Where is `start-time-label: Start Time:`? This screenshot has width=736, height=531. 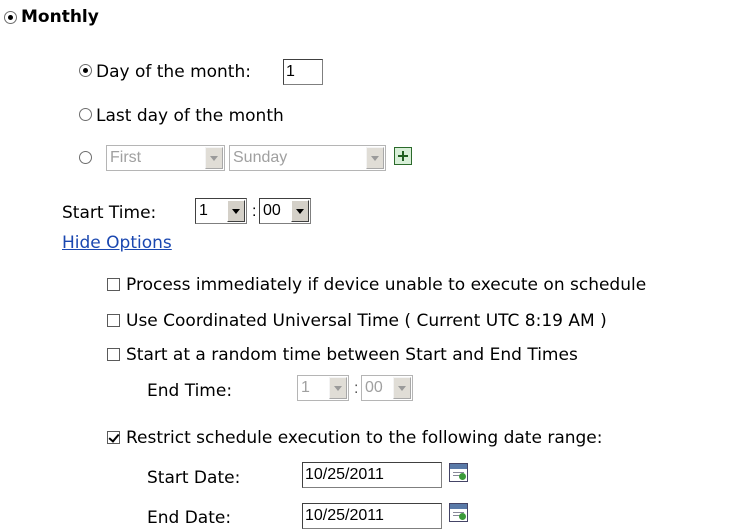 start-time-label: Start Time: is located at coordinates (109, 213).